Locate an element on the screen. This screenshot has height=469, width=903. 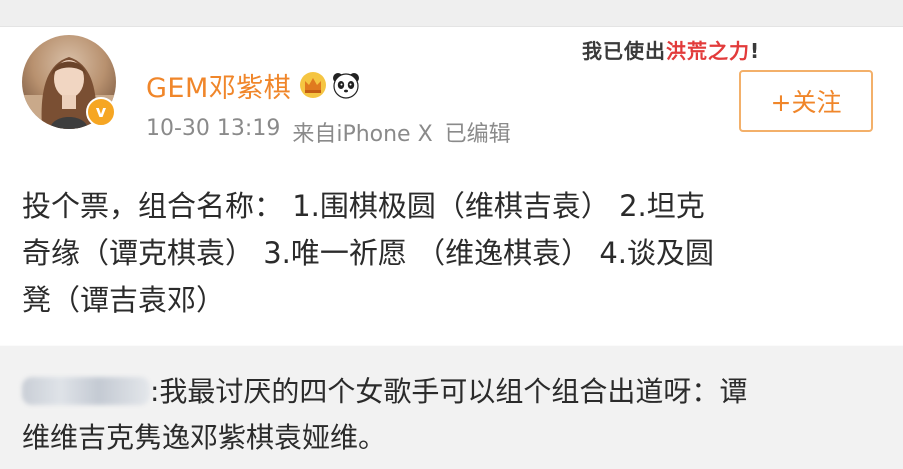
post-source: 来自iPhone X is located at coordinates (362, 134).